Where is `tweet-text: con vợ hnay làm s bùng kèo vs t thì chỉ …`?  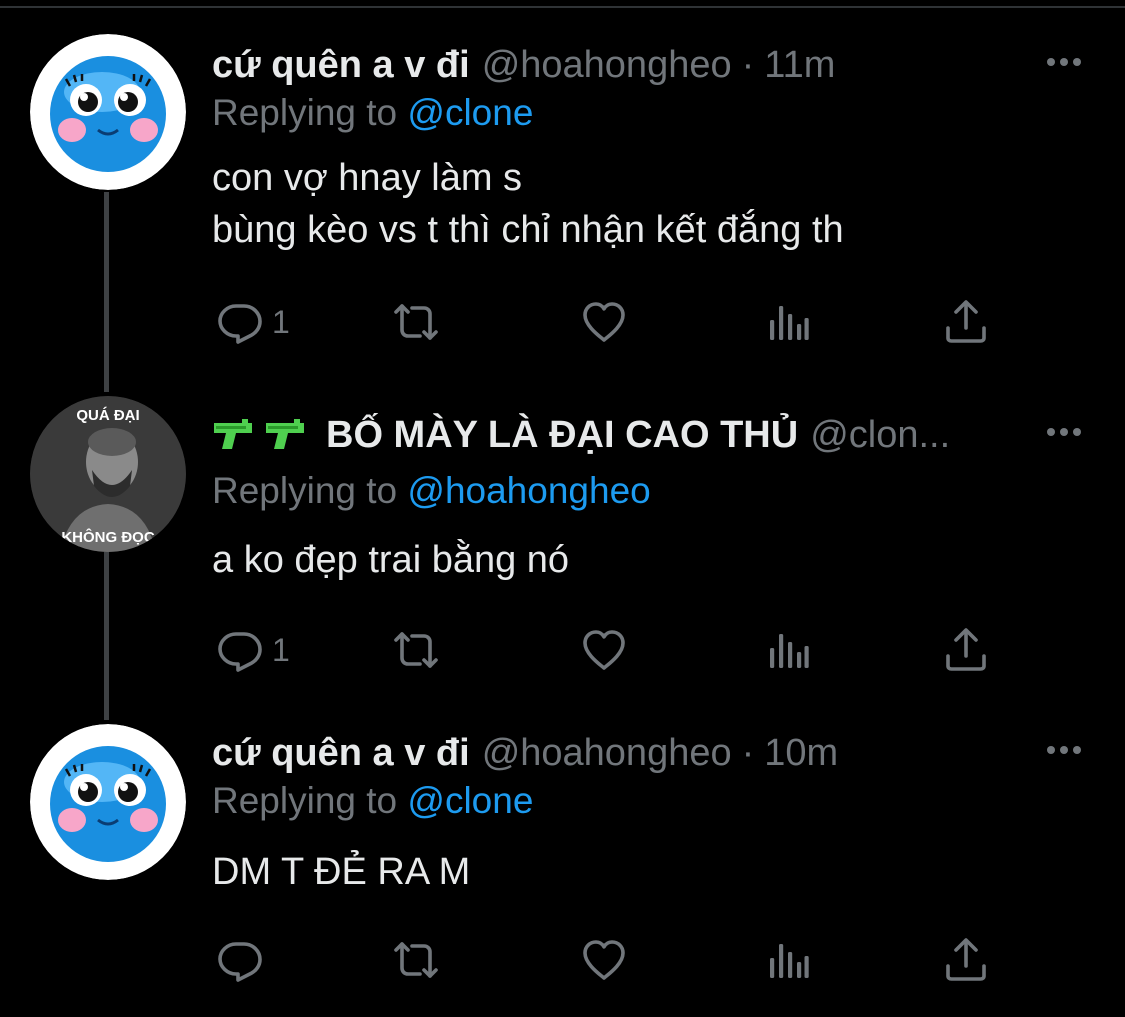
tweet-text: con vợ hnay làm s bùng kèo vs t thì chỉ … is located at coordinates (528, 204).